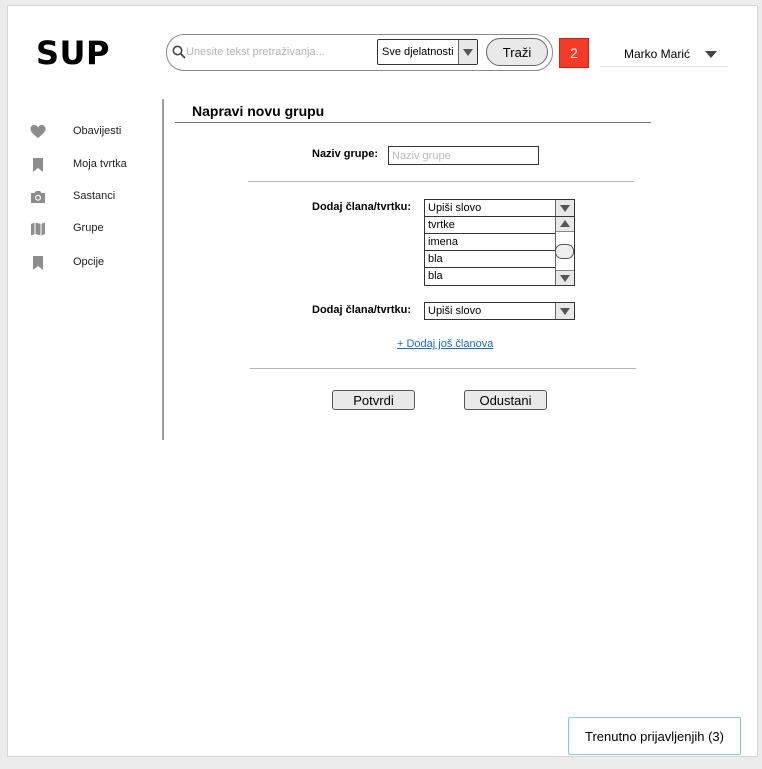  I want to click on confirm-button: Potvrdi, so click(373, 400).